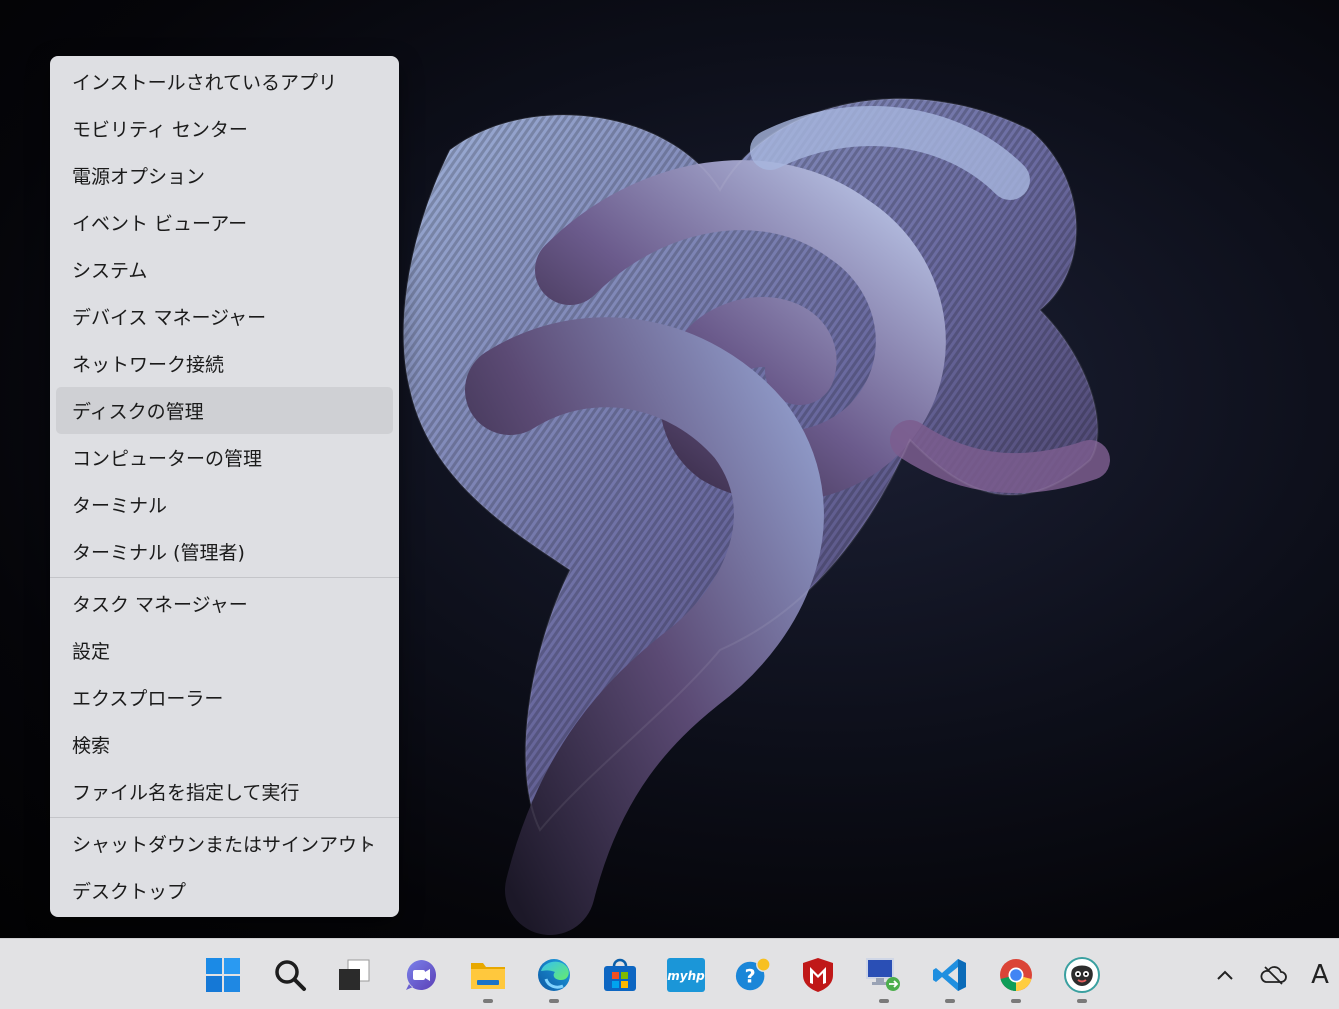  What do you see at coordinates (224, 890) in the screenshot?
I see `menu-item: デスクトップ` at bounding box center [224, 890].